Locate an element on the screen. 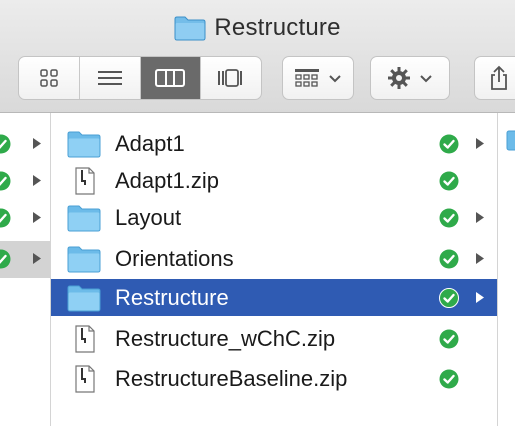 The image size is (515, 426). window-title: Restructure is located at coordinates (277, 27).